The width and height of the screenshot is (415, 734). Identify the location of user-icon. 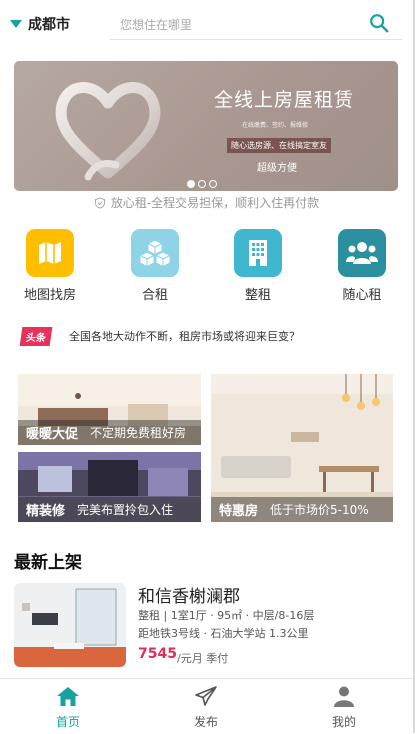
(344, 696).